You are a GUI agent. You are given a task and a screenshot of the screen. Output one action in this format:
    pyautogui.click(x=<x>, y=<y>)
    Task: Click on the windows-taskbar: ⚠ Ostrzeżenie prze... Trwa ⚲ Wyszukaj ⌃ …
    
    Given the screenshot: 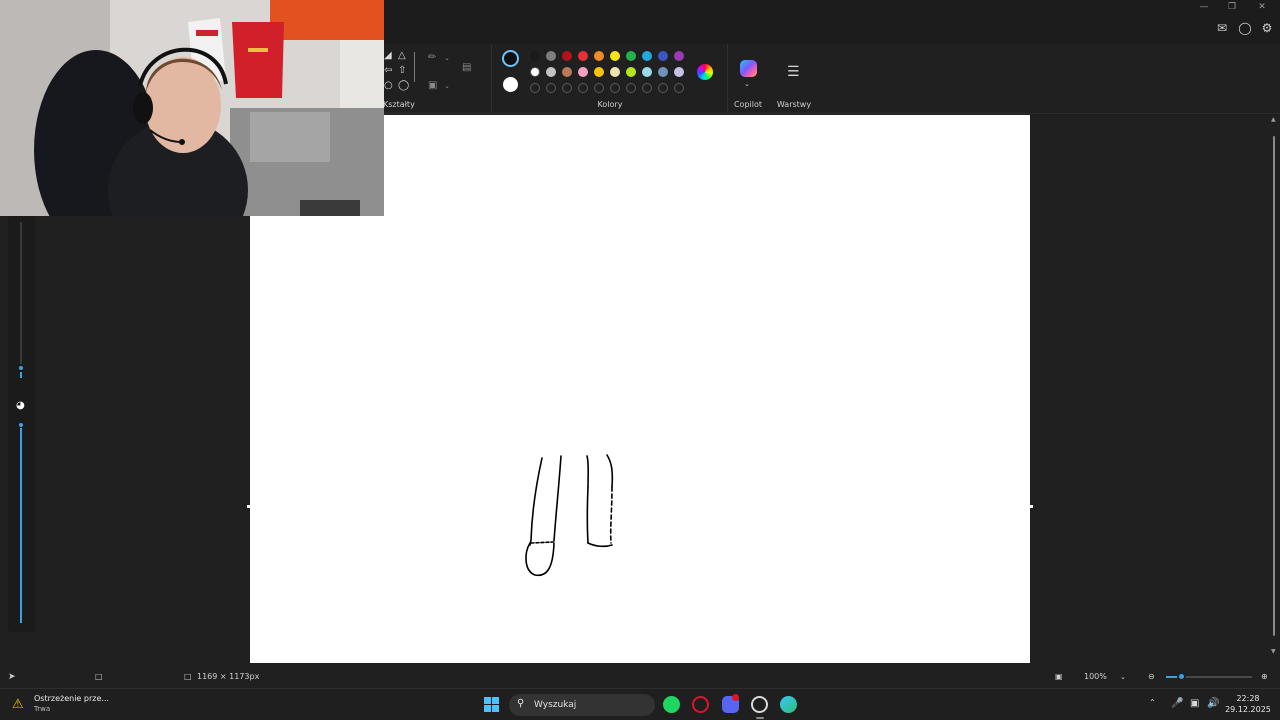 What is the action you would take?
    pyautogui.click(x=640, y=704)
    